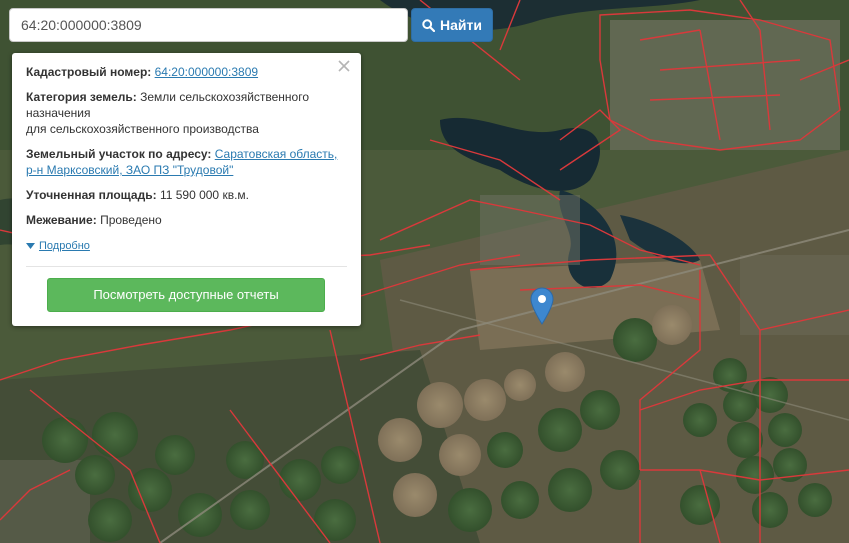  I want to click on area-row: Уточненная площадь: 11 590 000 кв.м., so click(186, 195).